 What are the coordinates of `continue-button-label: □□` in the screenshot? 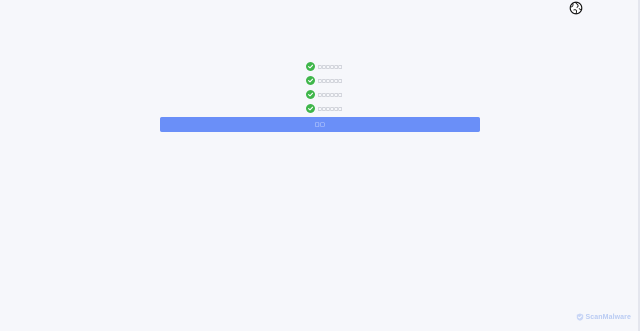 It's located at (320, 124).